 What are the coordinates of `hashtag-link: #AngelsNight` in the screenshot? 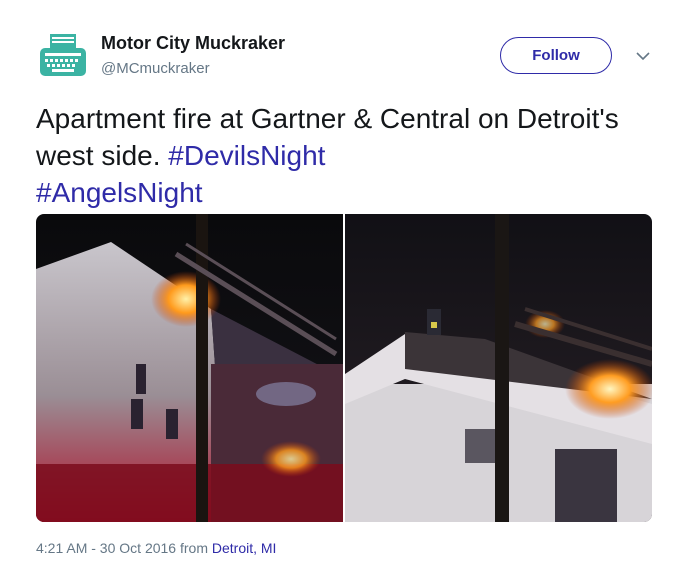 It's located at (119, 192).